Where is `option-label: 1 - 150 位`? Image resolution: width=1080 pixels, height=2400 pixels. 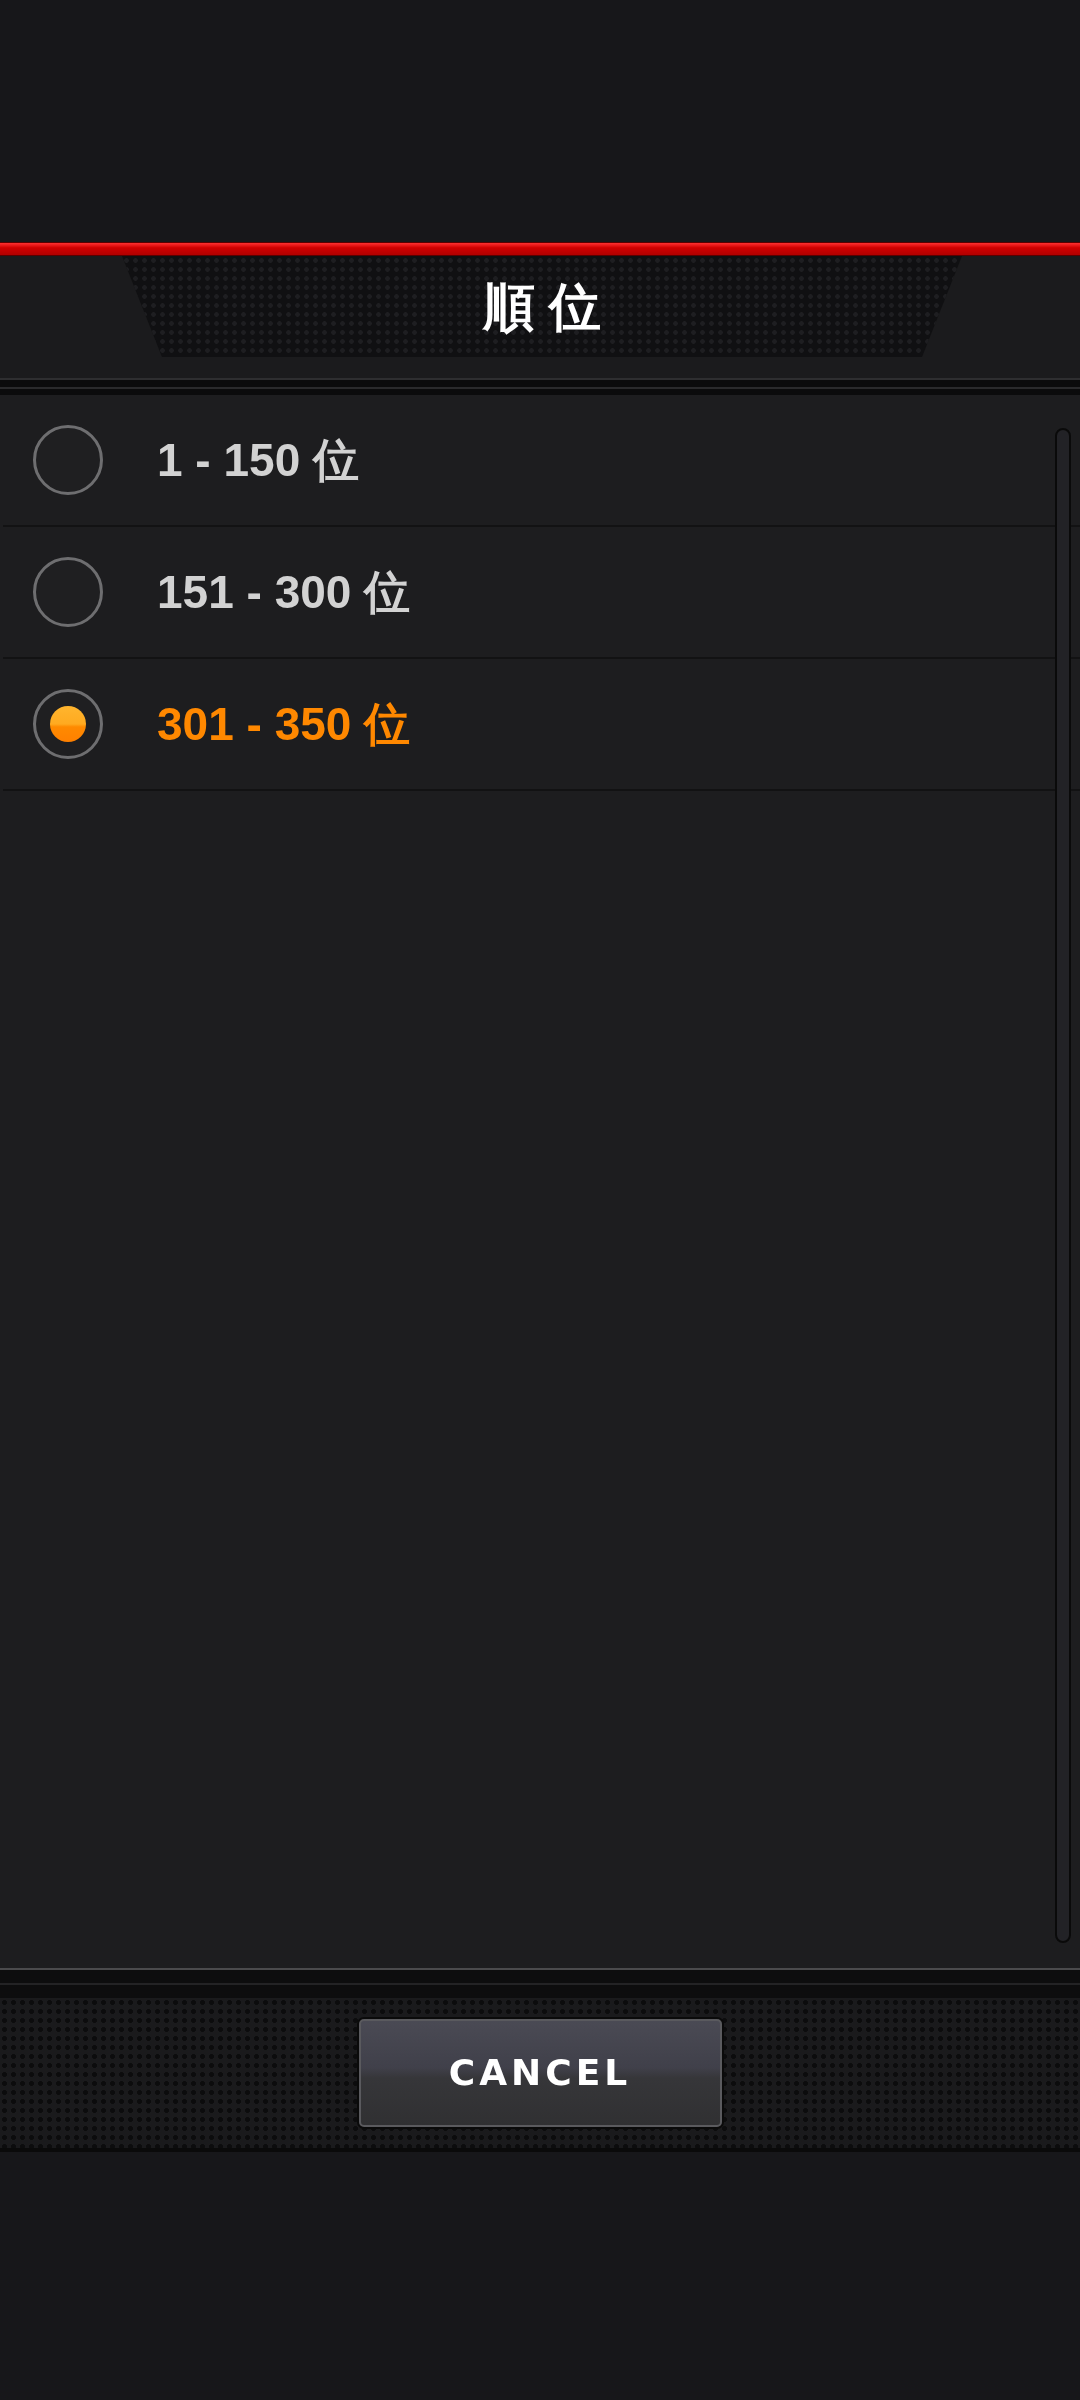
option-label: 1 - 150 位 is located at coordinates (258, 460).